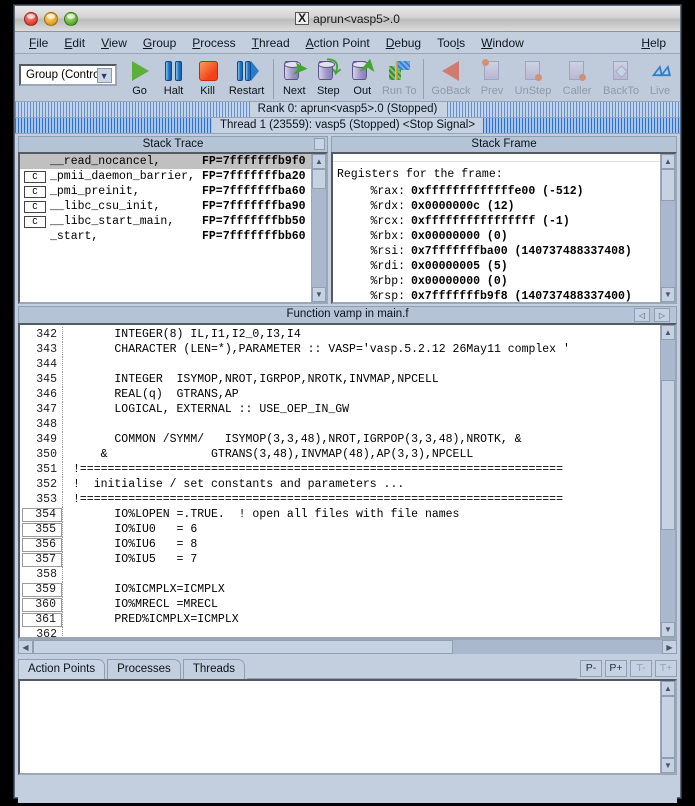  I want to click on stack-frame-row: C _pmi_preinit, FP=7fffffffba60, so click(165, 191).